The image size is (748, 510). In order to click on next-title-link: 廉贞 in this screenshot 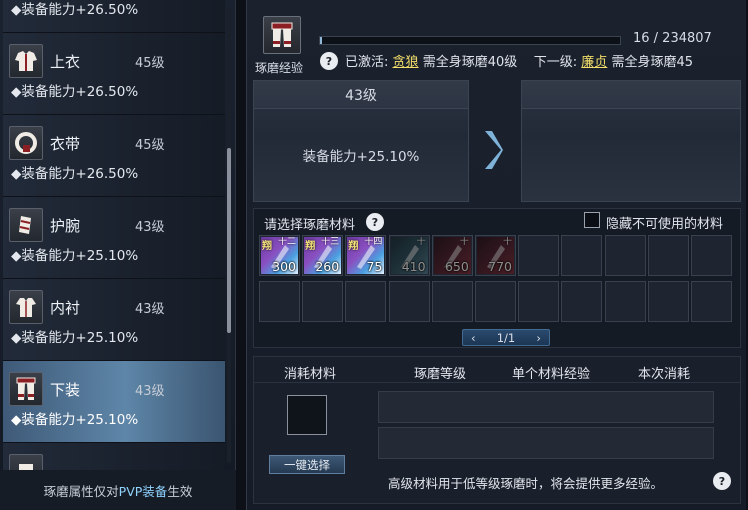, I will do `click(594, 62)`.